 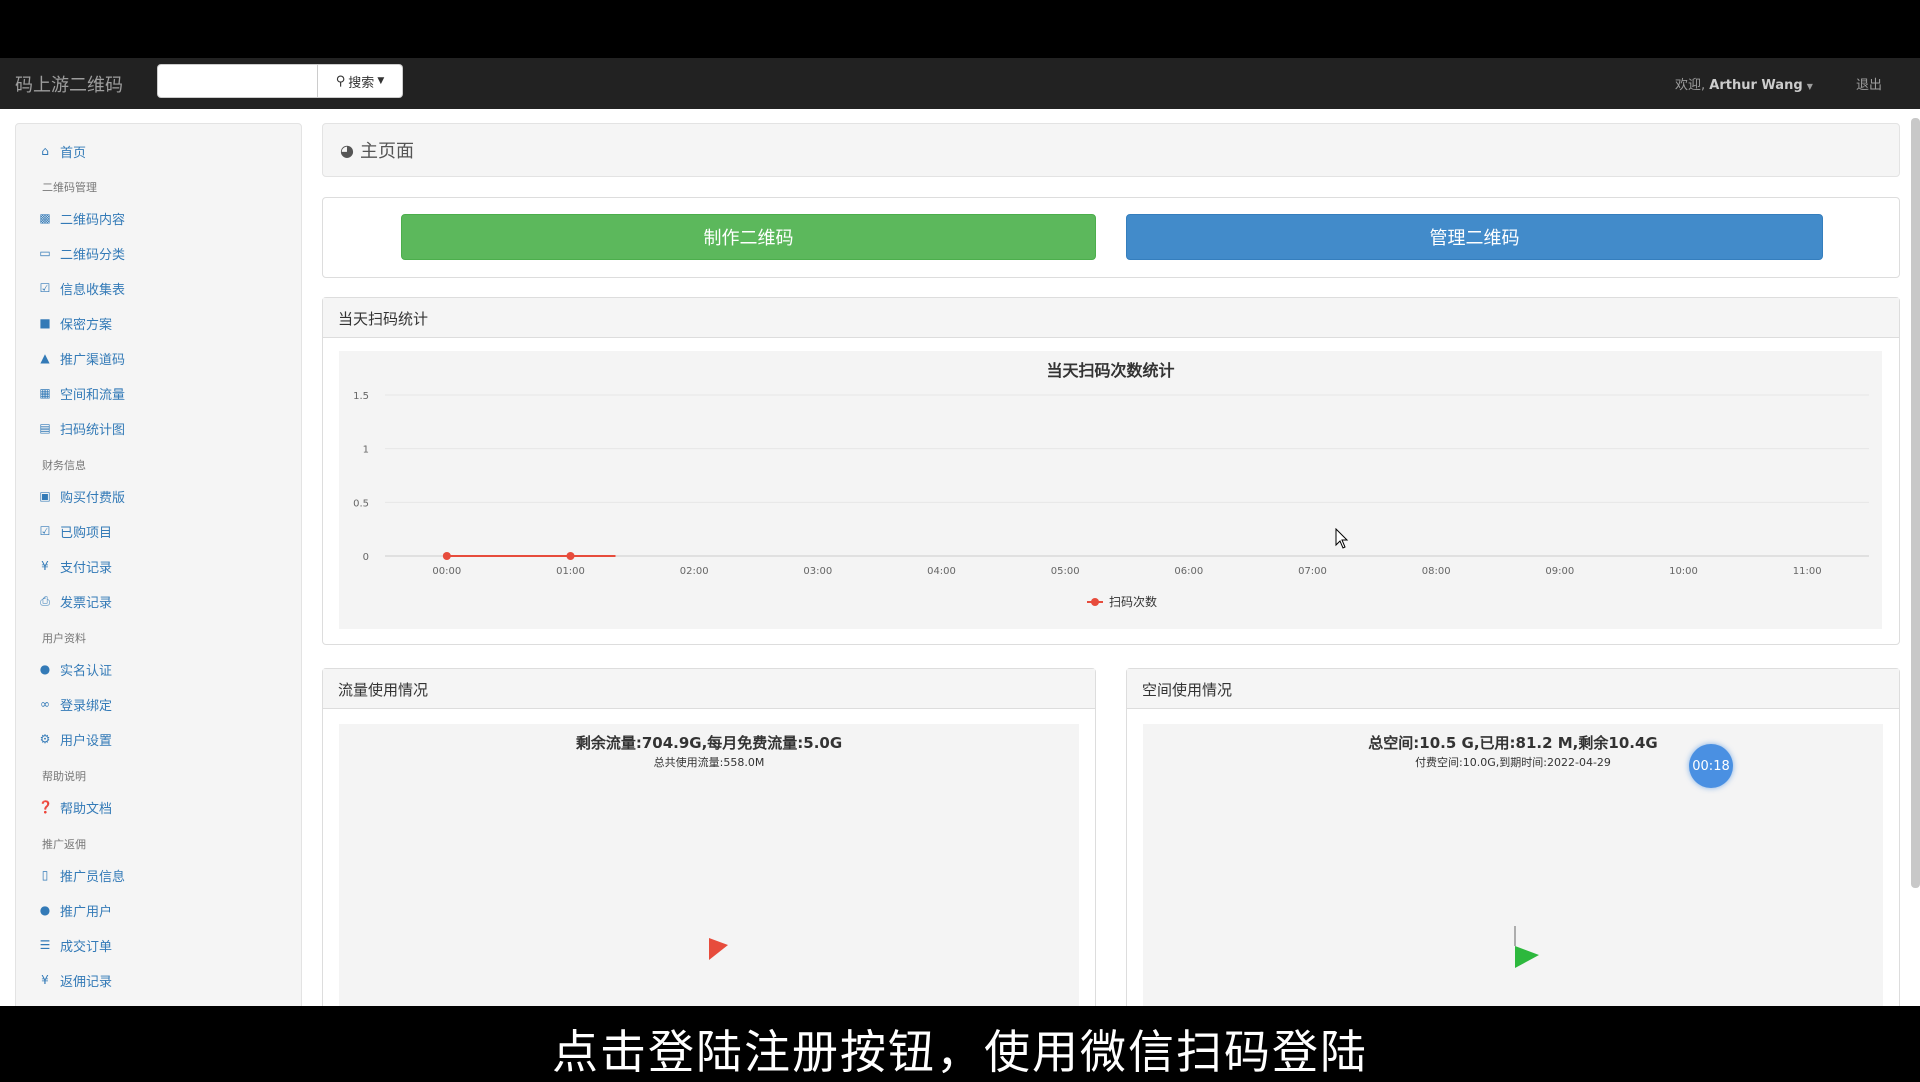 What do you see at coordinates (1807, 571) in the screenshot?
I see `x-tick-label: 11:00` at bounding box center [1807, 571].